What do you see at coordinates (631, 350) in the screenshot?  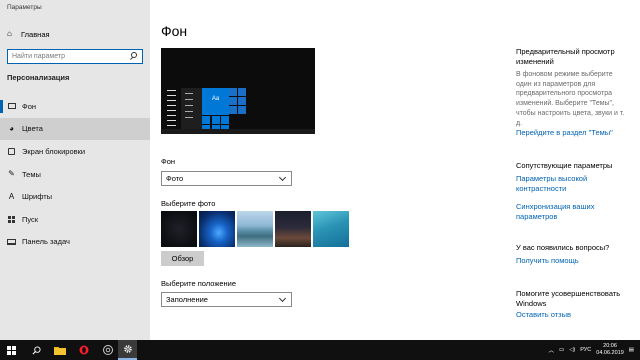 I see `notifications-icon: ▤` at bounding box center [631, 350].